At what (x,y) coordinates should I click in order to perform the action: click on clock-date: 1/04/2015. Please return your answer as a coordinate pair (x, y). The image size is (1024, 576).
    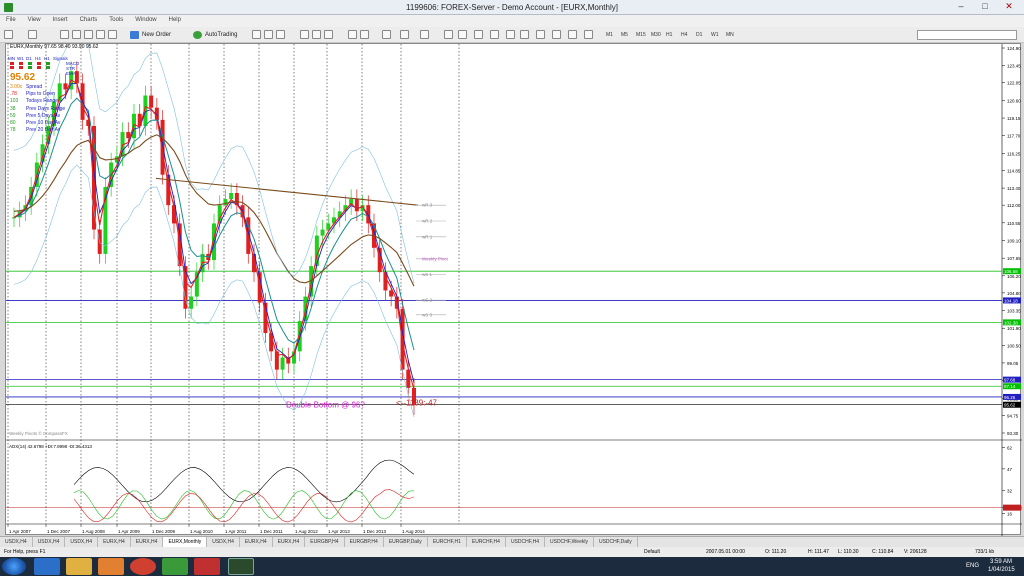
    Looking at the image, I should click on (1001, 570).